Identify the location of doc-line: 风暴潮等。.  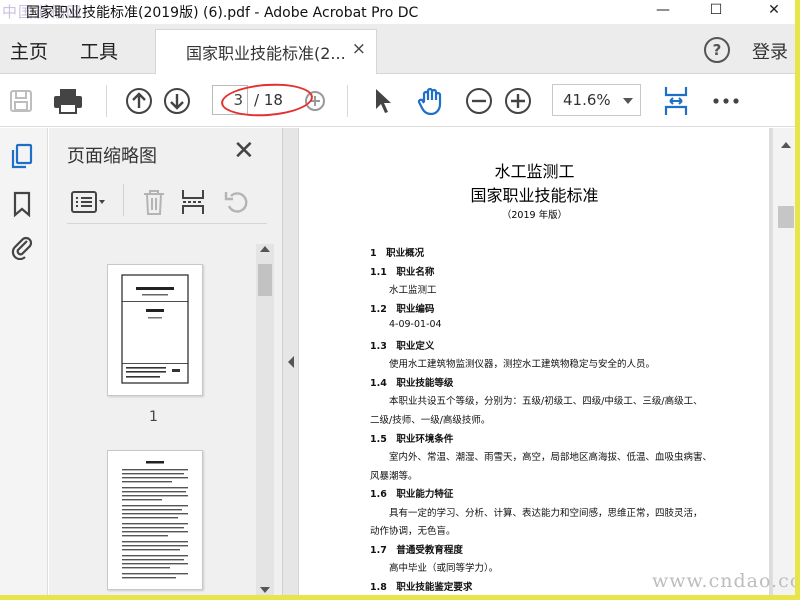
(394, 476).